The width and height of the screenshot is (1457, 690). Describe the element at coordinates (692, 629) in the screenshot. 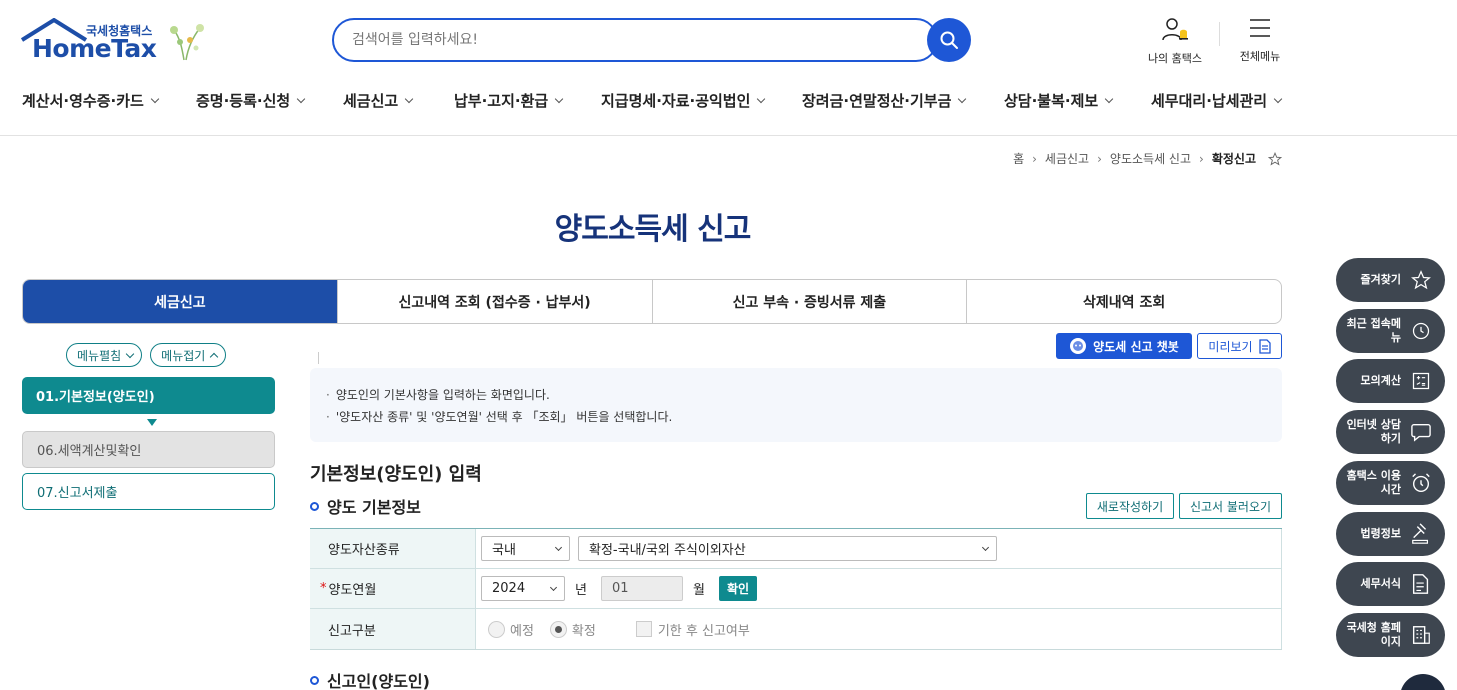

I see `after-deadline-checkbox: 기한 후 신고여부` at that location.